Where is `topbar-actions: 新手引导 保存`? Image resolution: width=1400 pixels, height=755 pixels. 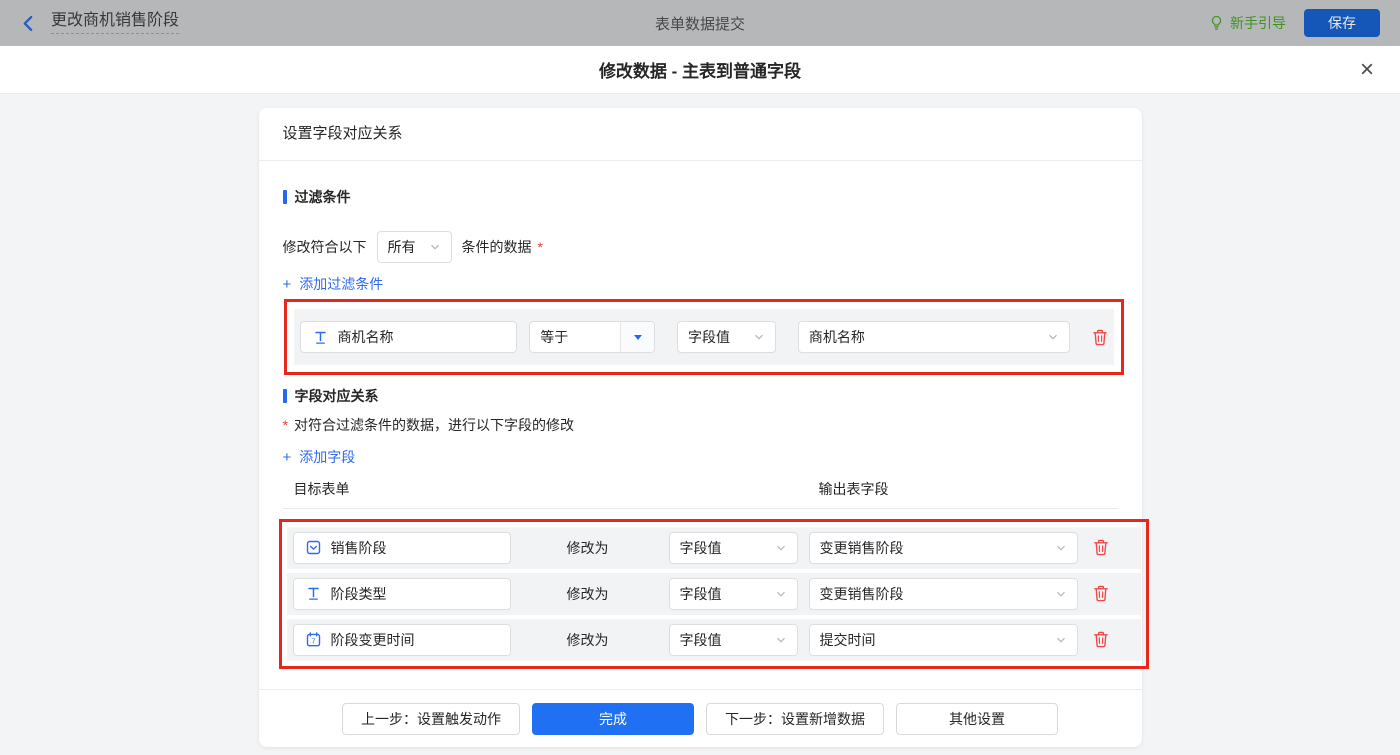
topbar-actions: 新手引导 保存 is located at coordinates (1294, 23).